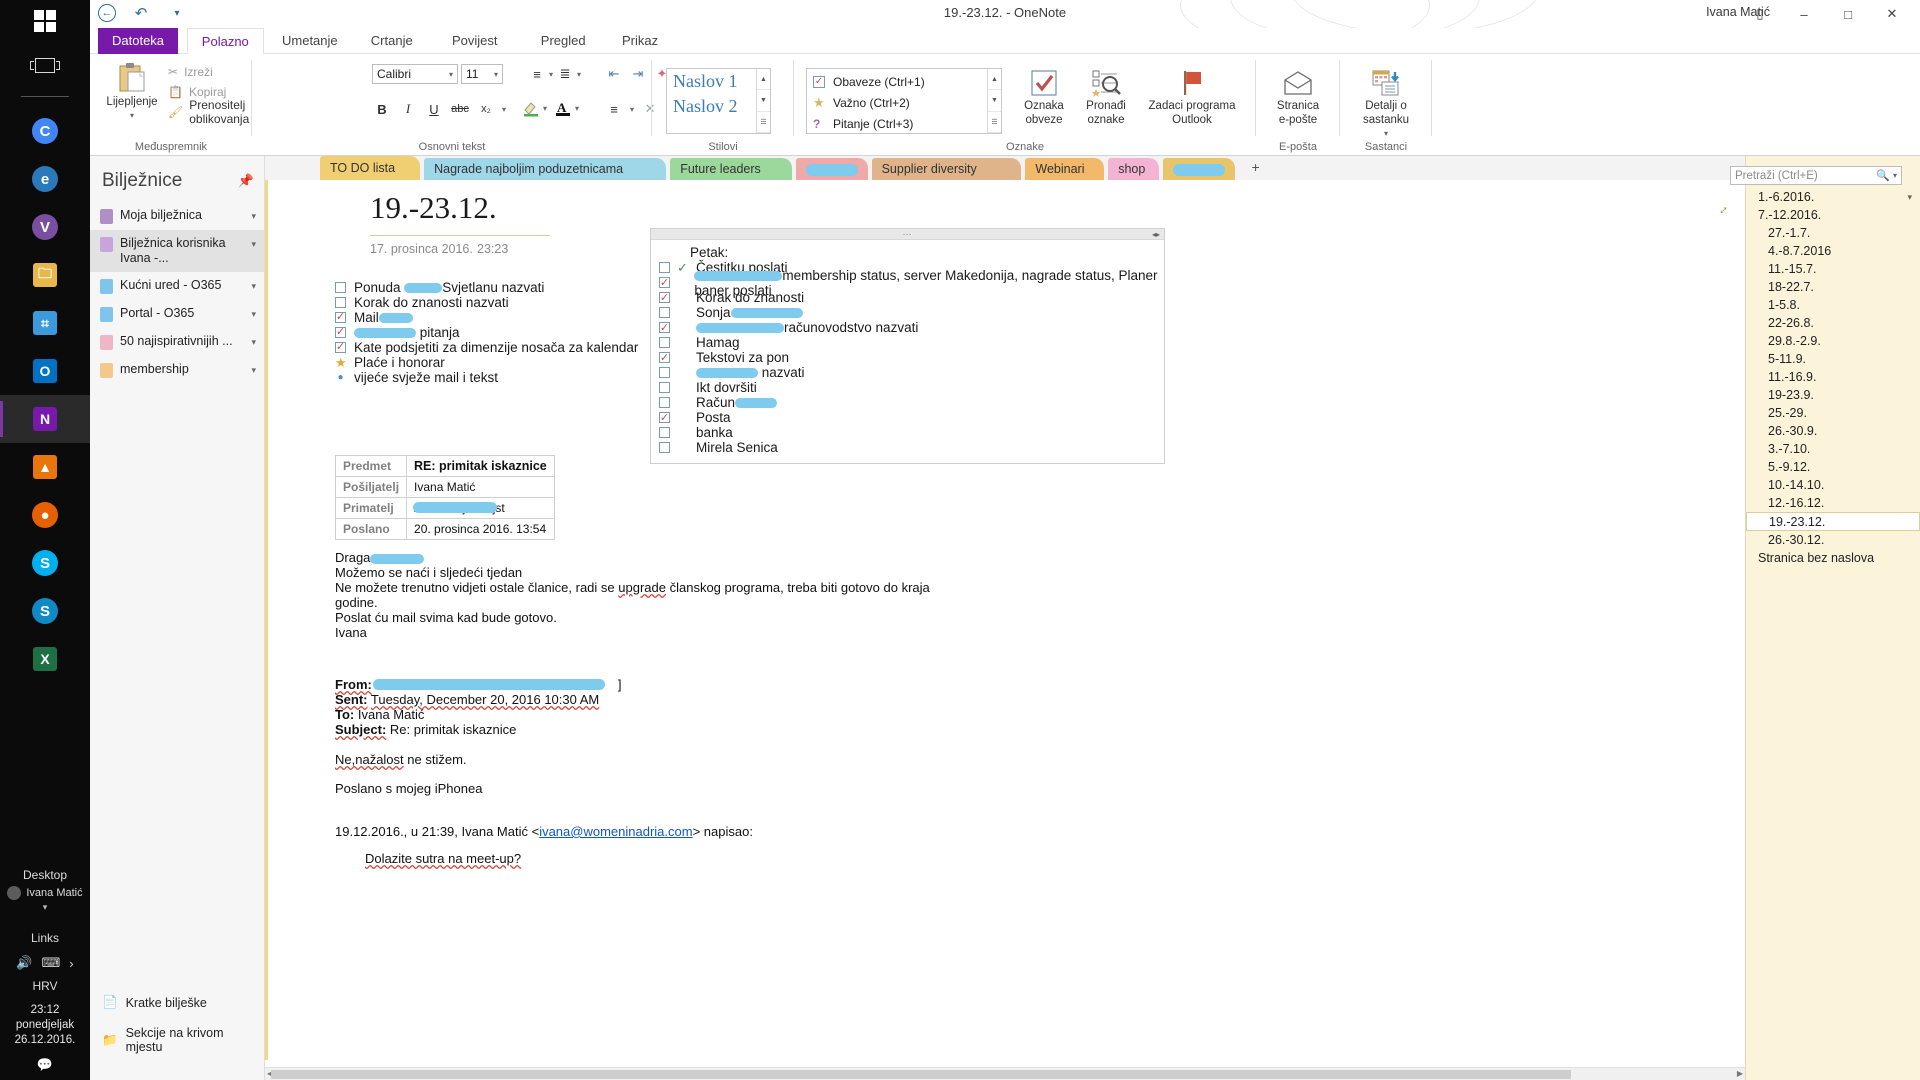 The image size is (1920, 1080). Describe the element at coordinates (1833, 503) in the screenshot. I see `page-list-item: 12.-16.12.` at that location.